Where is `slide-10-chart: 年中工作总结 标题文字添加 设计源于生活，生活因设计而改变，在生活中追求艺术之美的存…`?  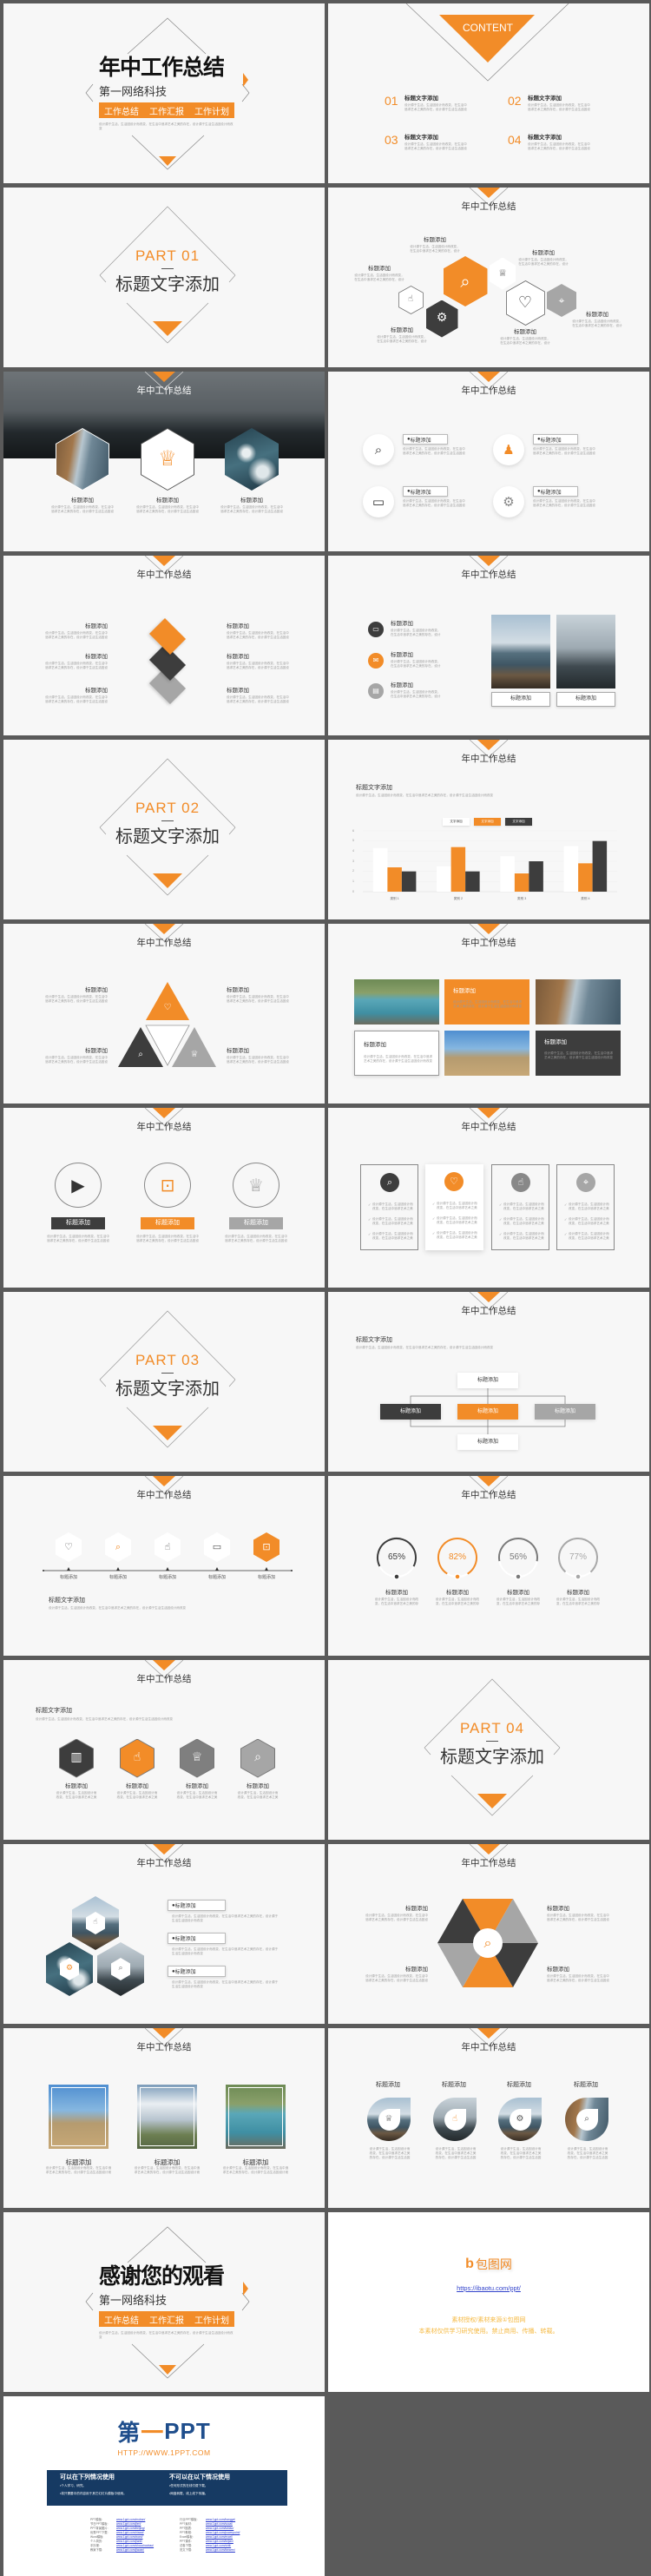
slide-10-chart: 年中工作总结 标题文字添加 设计源于生活，生活因设计而改变，在生活中追求艺术之美的存… is located at coordinates (488, 829).